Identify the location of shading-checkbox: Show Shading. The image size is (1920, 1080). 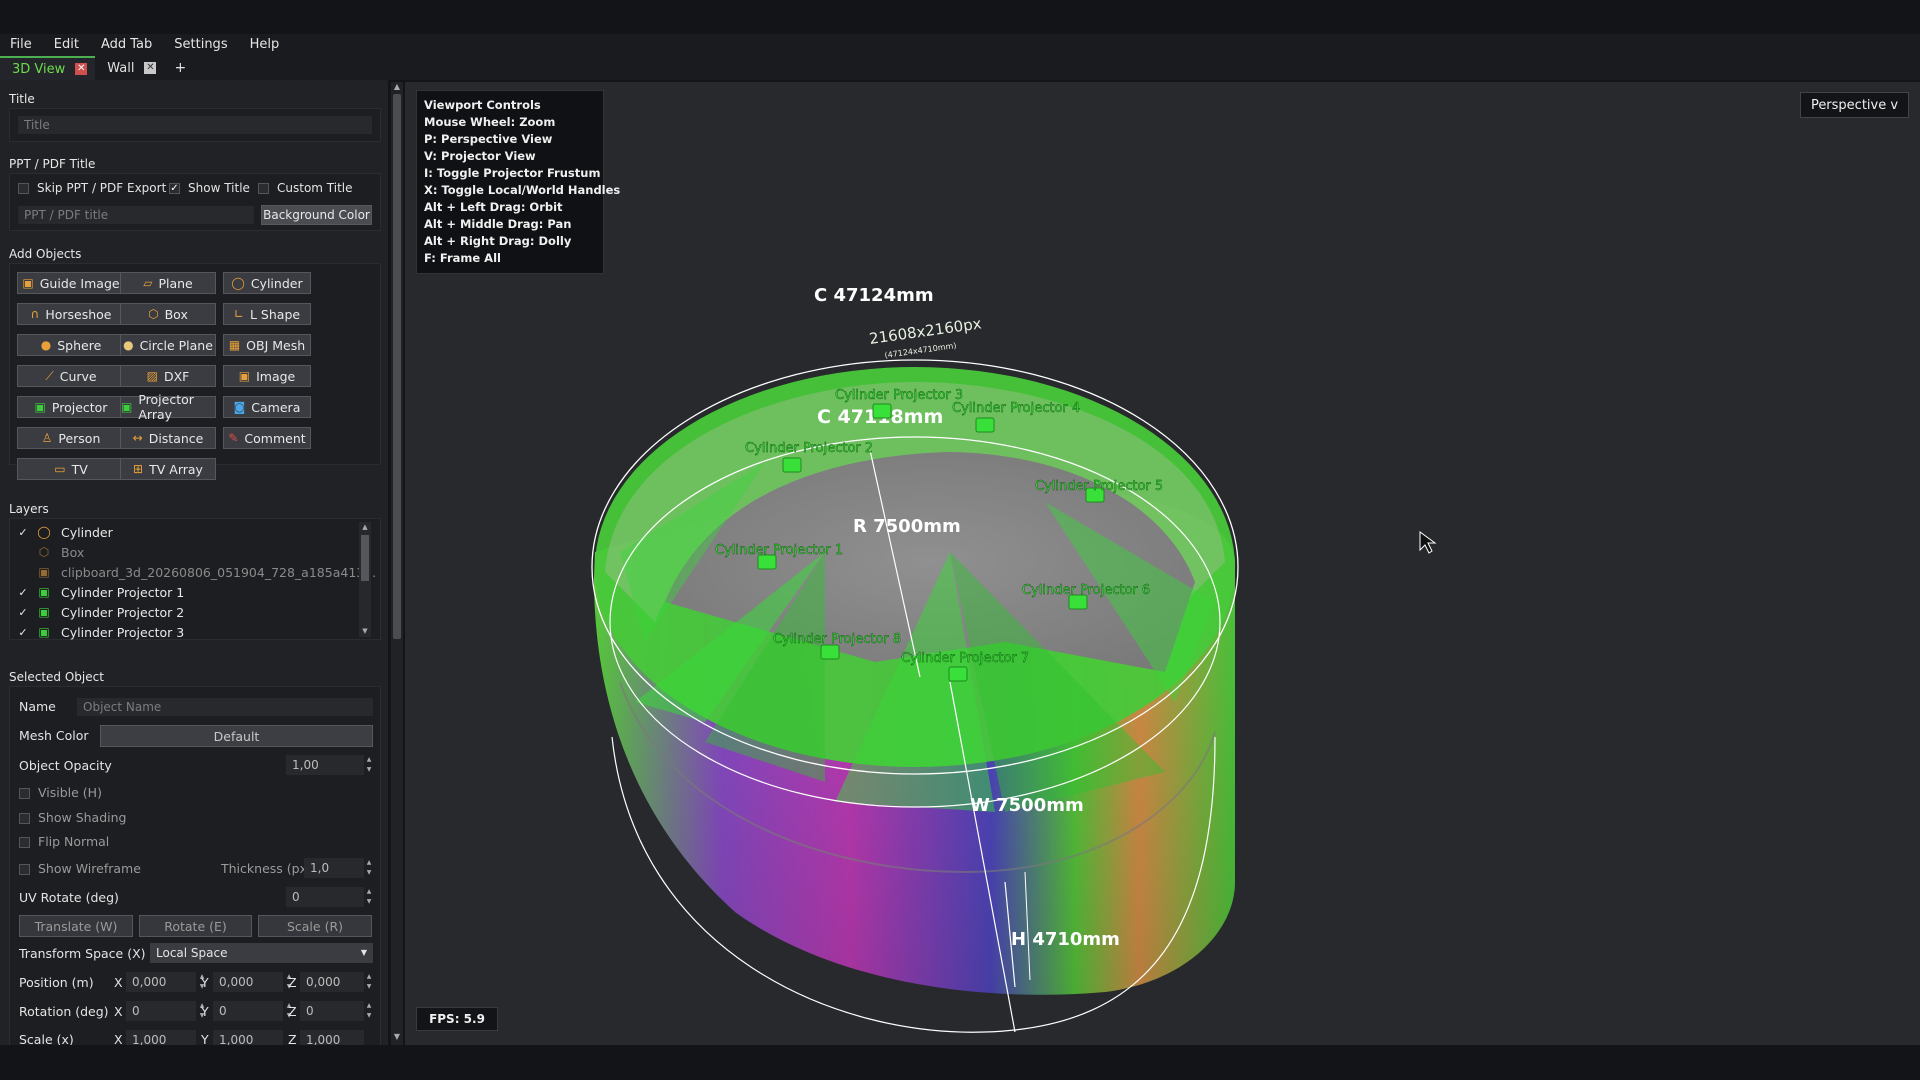
(72, 817).